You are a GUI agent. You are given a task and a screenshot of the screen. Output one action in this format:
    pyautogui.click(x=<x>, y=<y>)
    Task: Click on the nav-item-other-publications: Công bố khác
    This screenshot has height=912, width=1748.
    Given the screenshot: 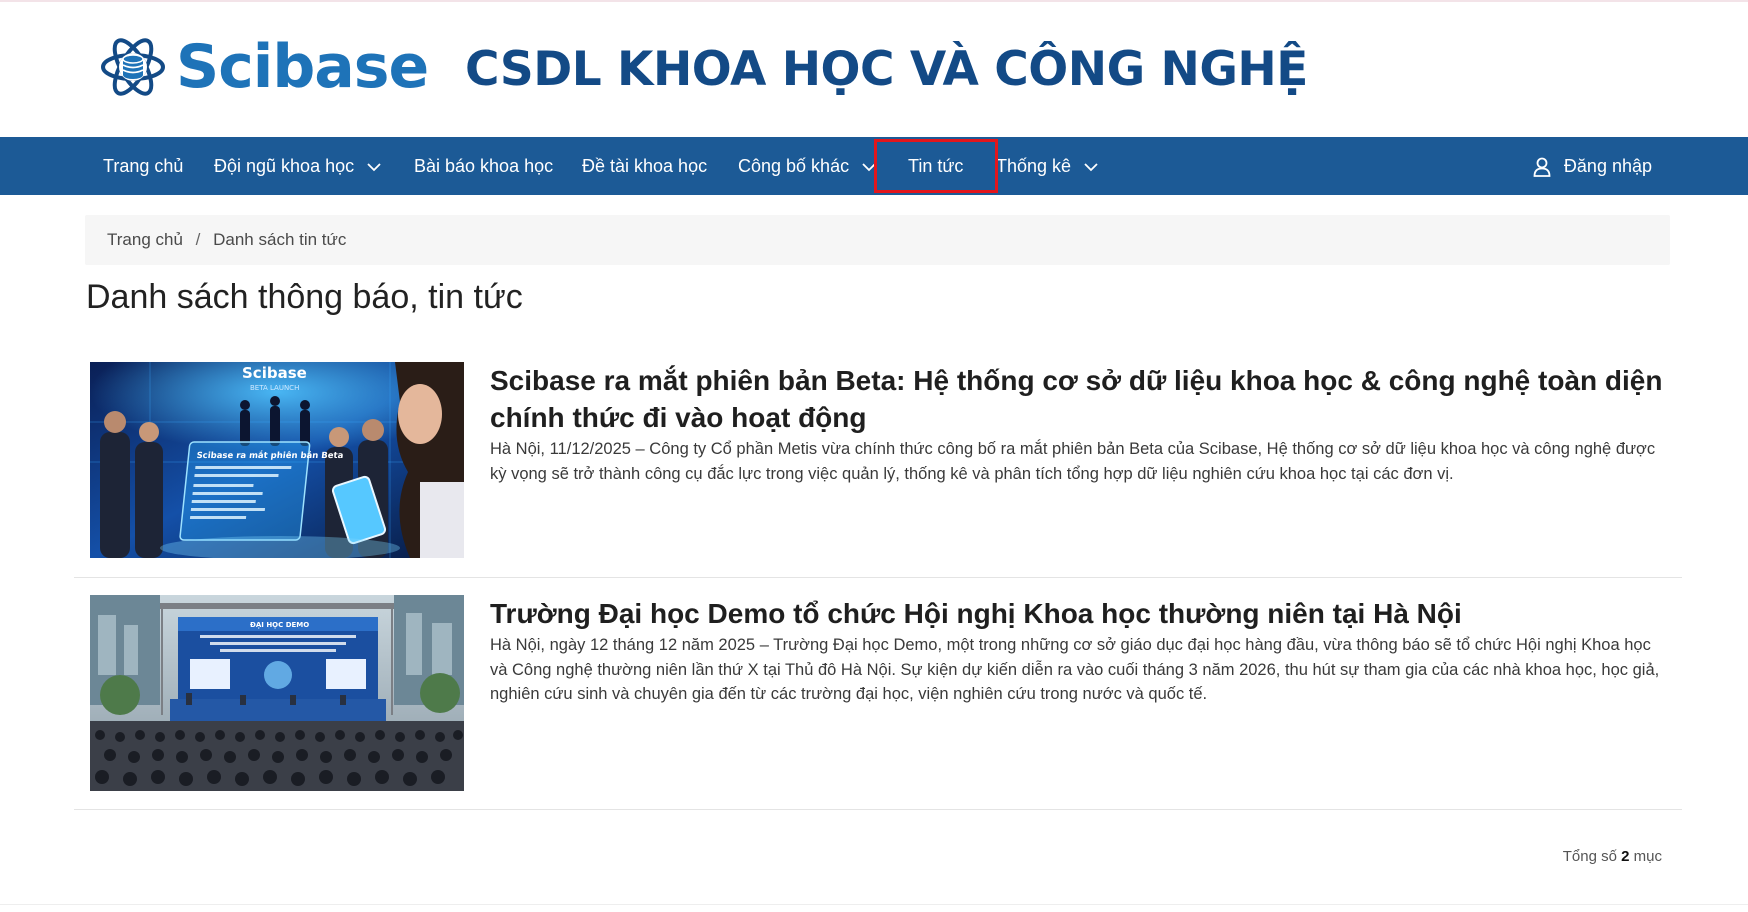 What is the action you would take?
    pyautogui.click(x=807, y=166)
    